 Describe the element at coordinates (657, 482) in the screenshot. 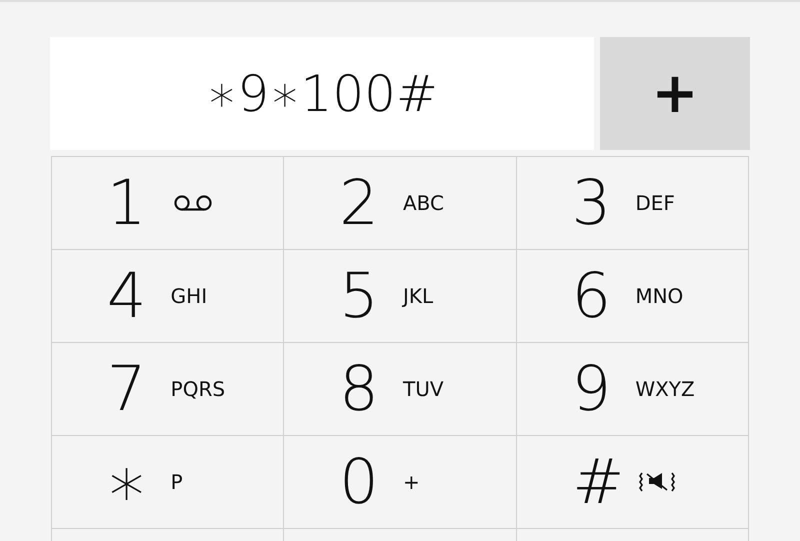

I see `vibrate-mute-icon` at that location.